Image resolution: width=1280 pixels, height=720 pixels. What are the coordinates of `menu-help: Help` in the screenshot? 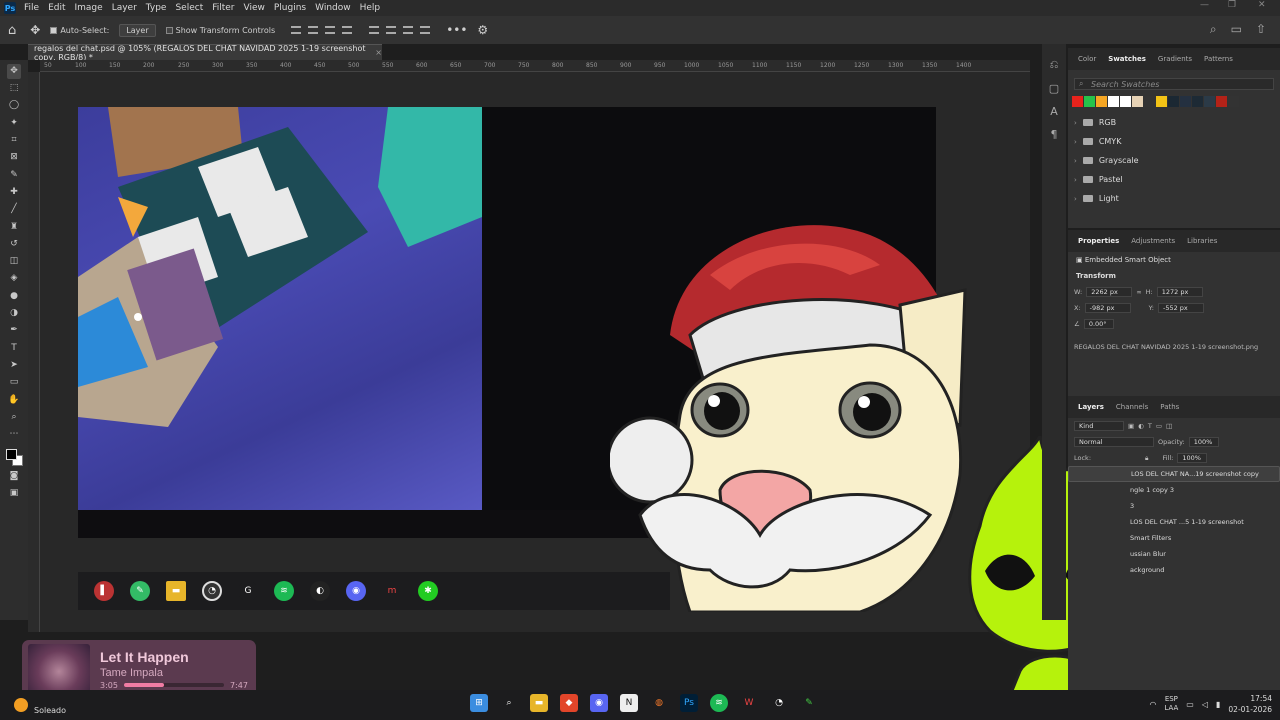 It's located at (370, 8).